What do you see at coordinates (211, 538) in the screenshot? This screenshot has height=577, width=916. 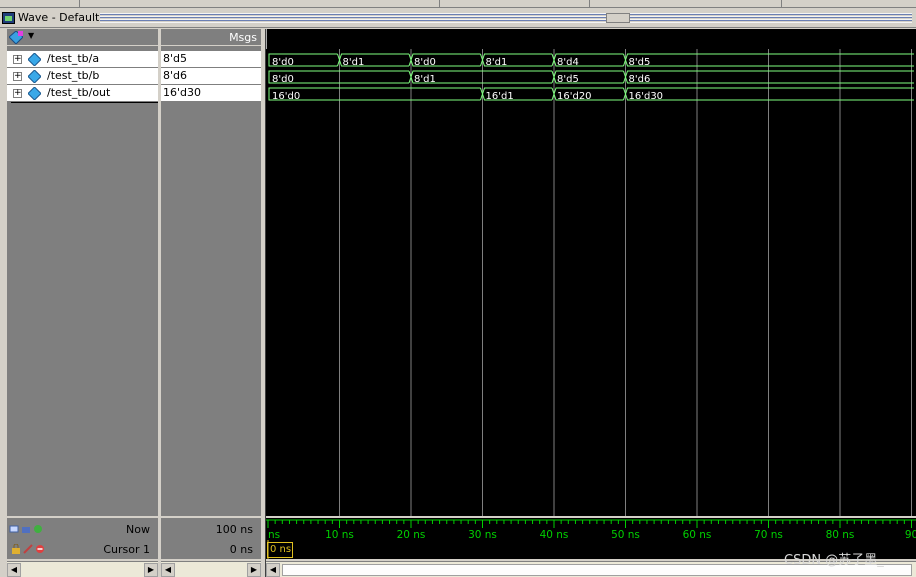 I see `time-summary-values: 100 ns 0 ns` at bounding box center [211, 538].